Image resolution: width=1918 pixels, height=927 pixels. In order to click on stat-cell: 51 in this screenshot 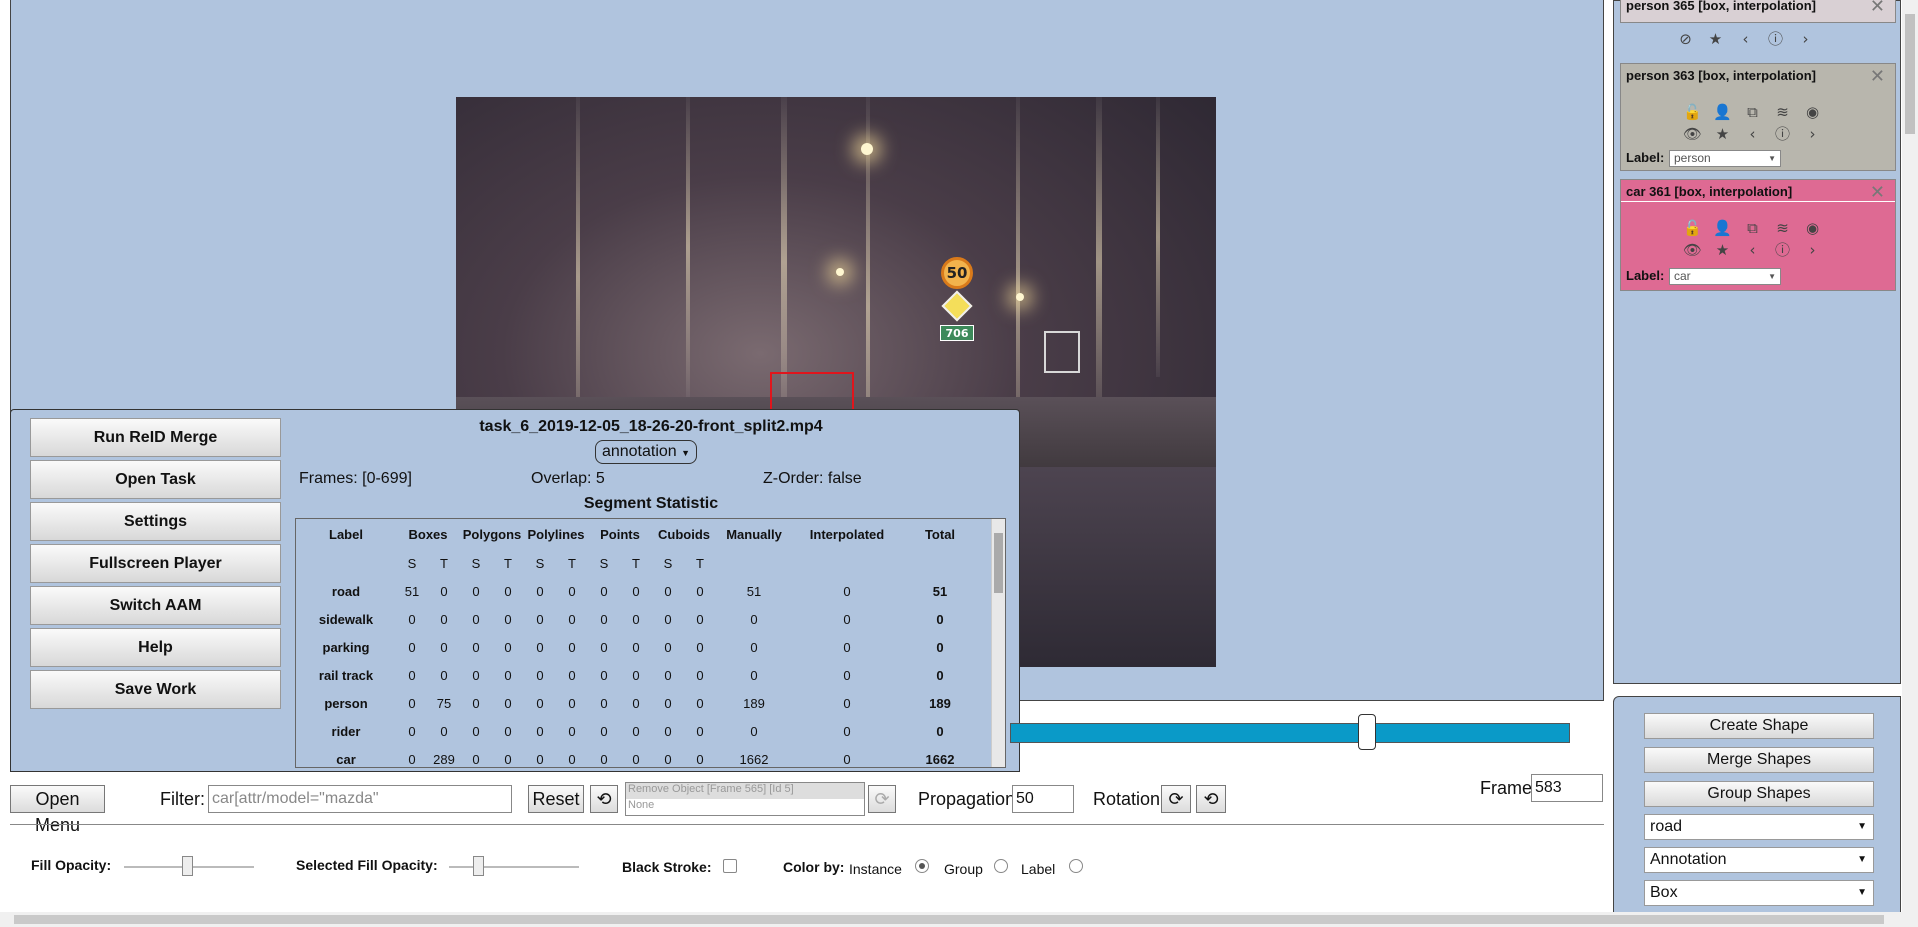, I will do `click(754, 591)`.